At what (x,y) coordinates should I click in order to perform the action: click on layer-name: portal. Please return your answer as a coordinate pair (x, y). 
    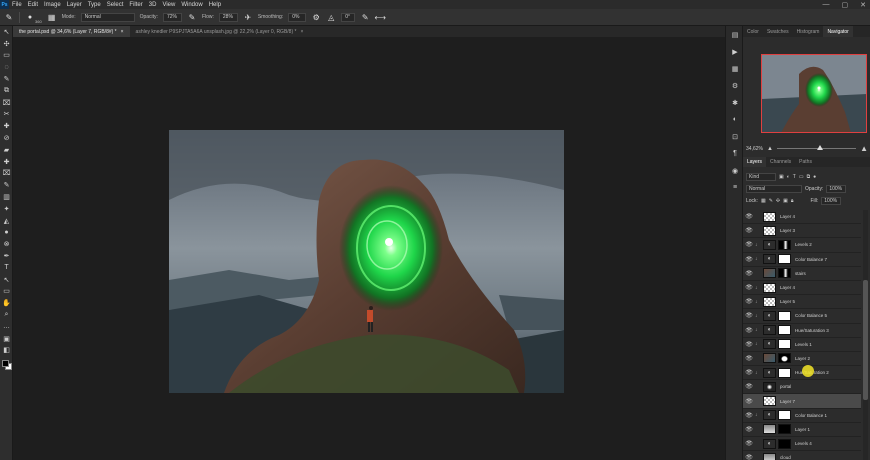
    Looking at the image, I should click on (785, 386).